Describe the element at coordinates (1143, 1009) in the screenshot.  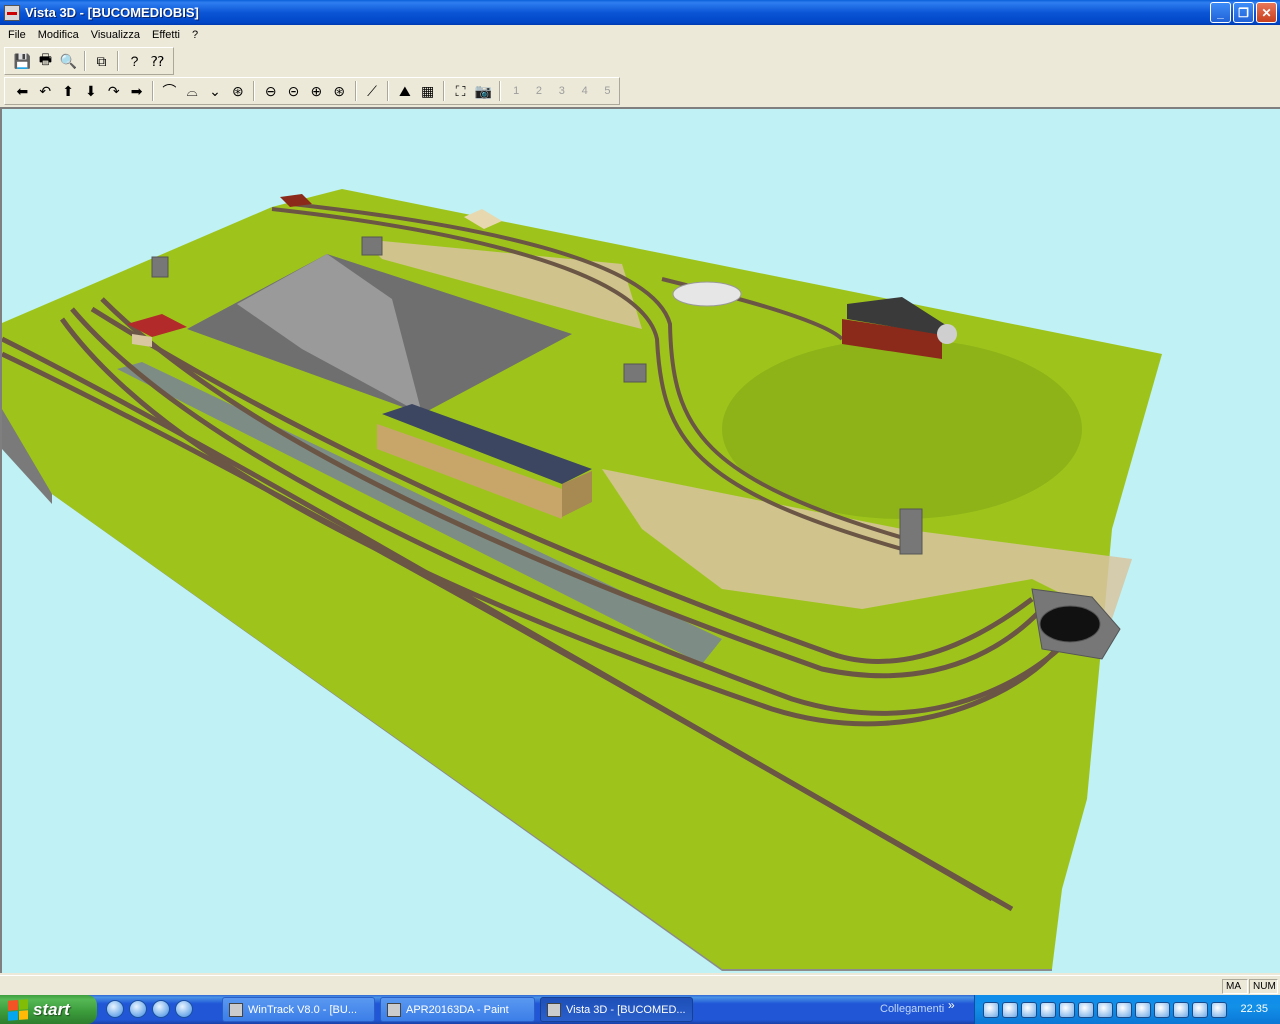
I see `tray-volume-icon` at that location.